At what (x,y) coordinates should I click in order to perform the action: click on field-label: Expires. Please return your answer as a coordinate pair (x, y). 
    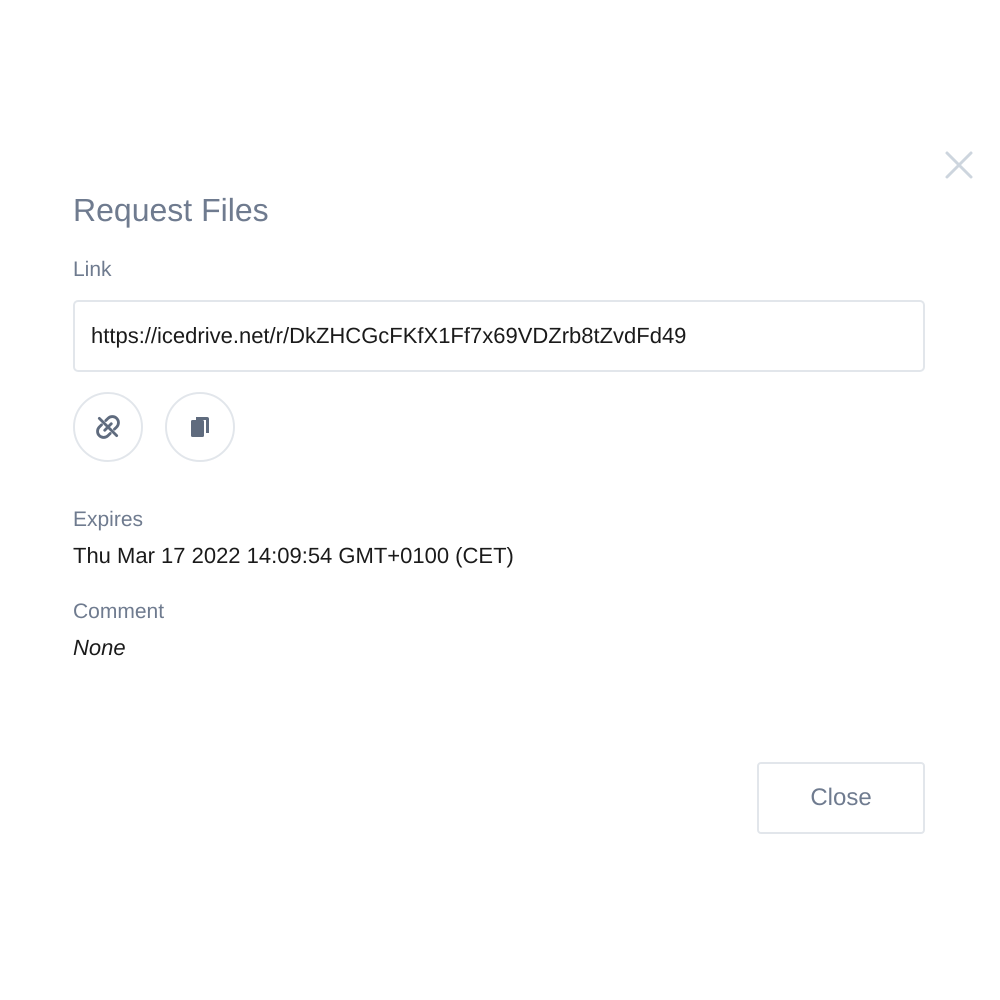
    Looking at the image, I should click on (108, 520).